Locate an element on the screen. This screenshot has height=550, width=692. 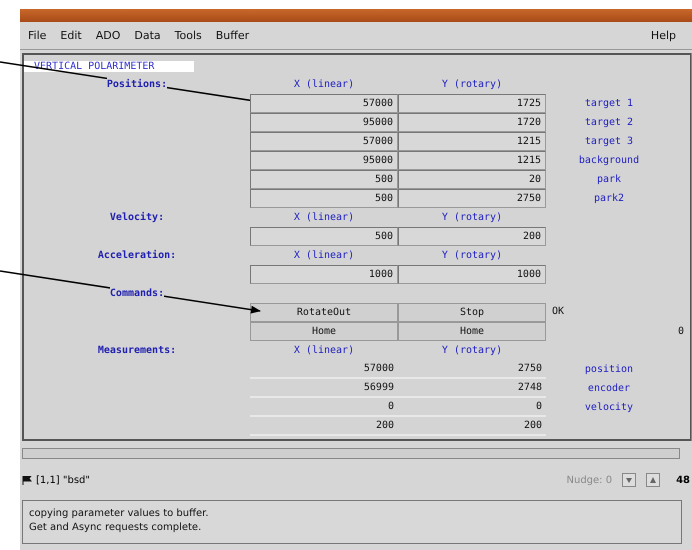
cell-indicator: [1,1] "bsd" is located at coordinates (63, 480).